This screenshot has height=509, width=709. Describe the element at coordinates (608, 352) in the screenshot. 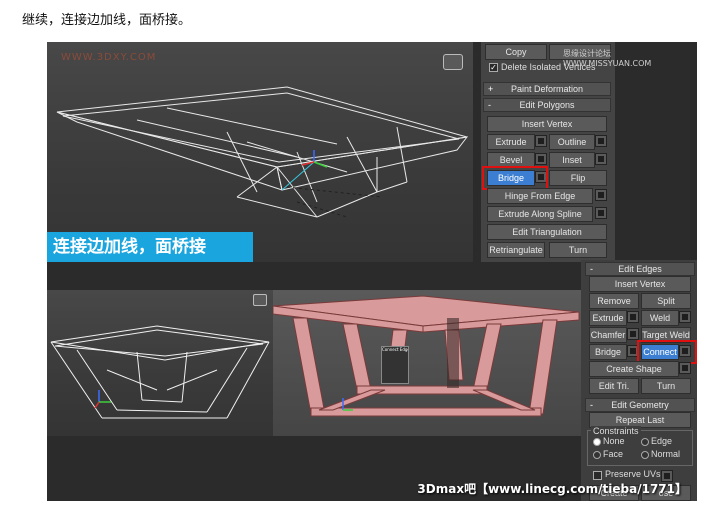

I see `bridge-edge-button: Bridge` at that location.